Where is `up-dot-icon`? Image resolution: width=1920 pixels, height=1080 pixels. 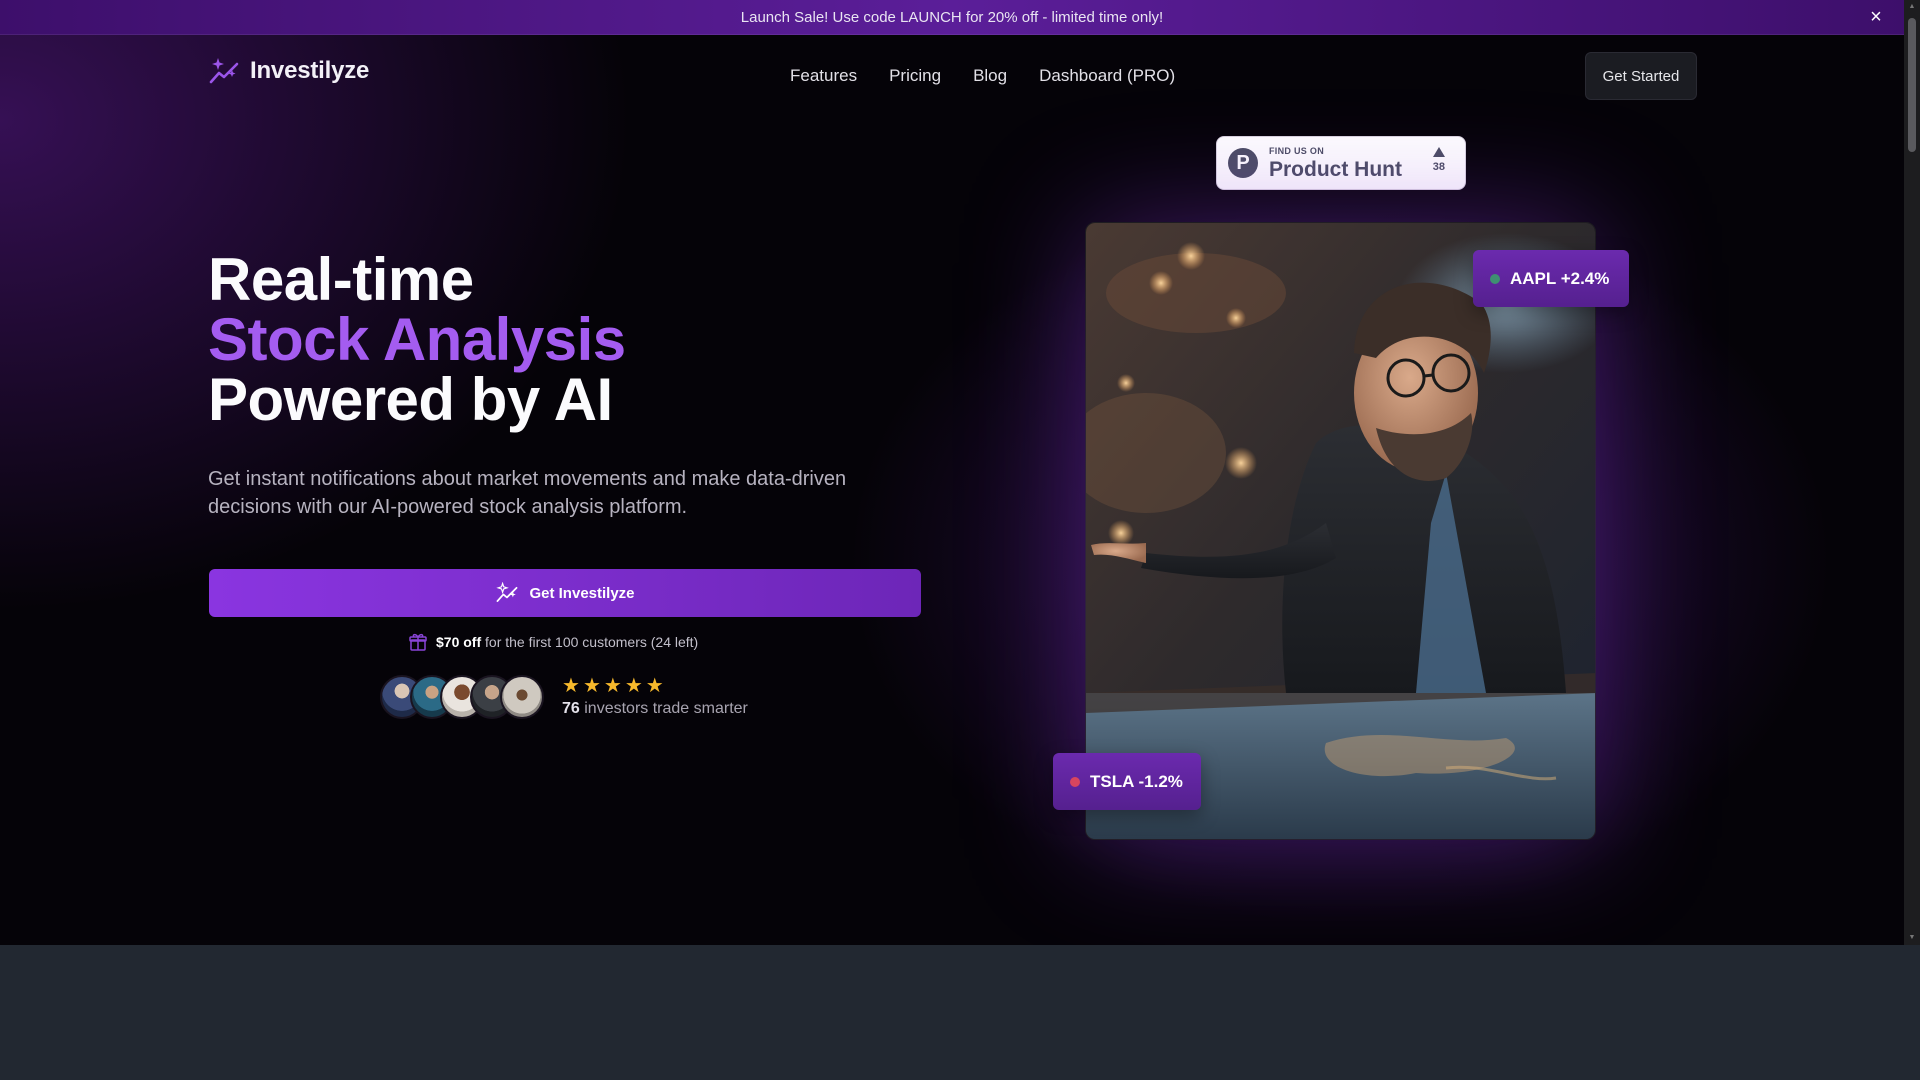 up-dot-icon is located at coordinates (1495, 278).